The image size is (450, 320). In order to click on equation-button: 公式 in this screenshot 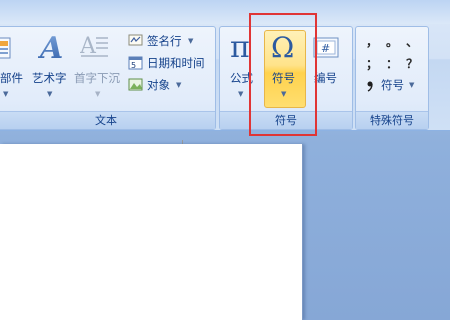, I will do `click(241, 78)`.